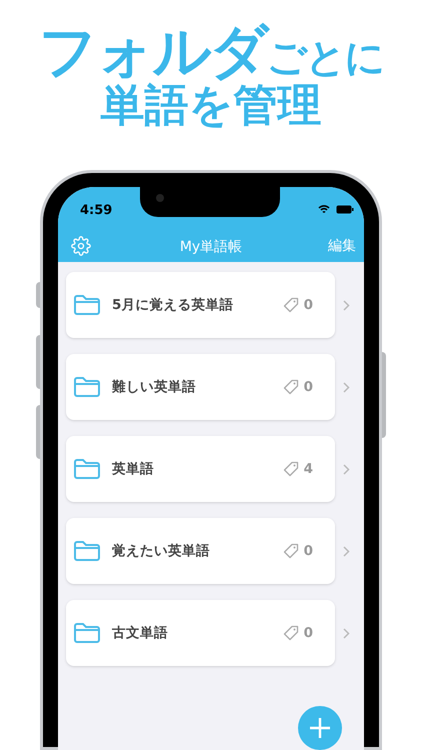 Image resolution: width=422 pixels, height=750 pixels. What do you see at coordinates (325, 58) in the screenshot?
I see `headline-text: ごとに` at bounding box center [325, 58].